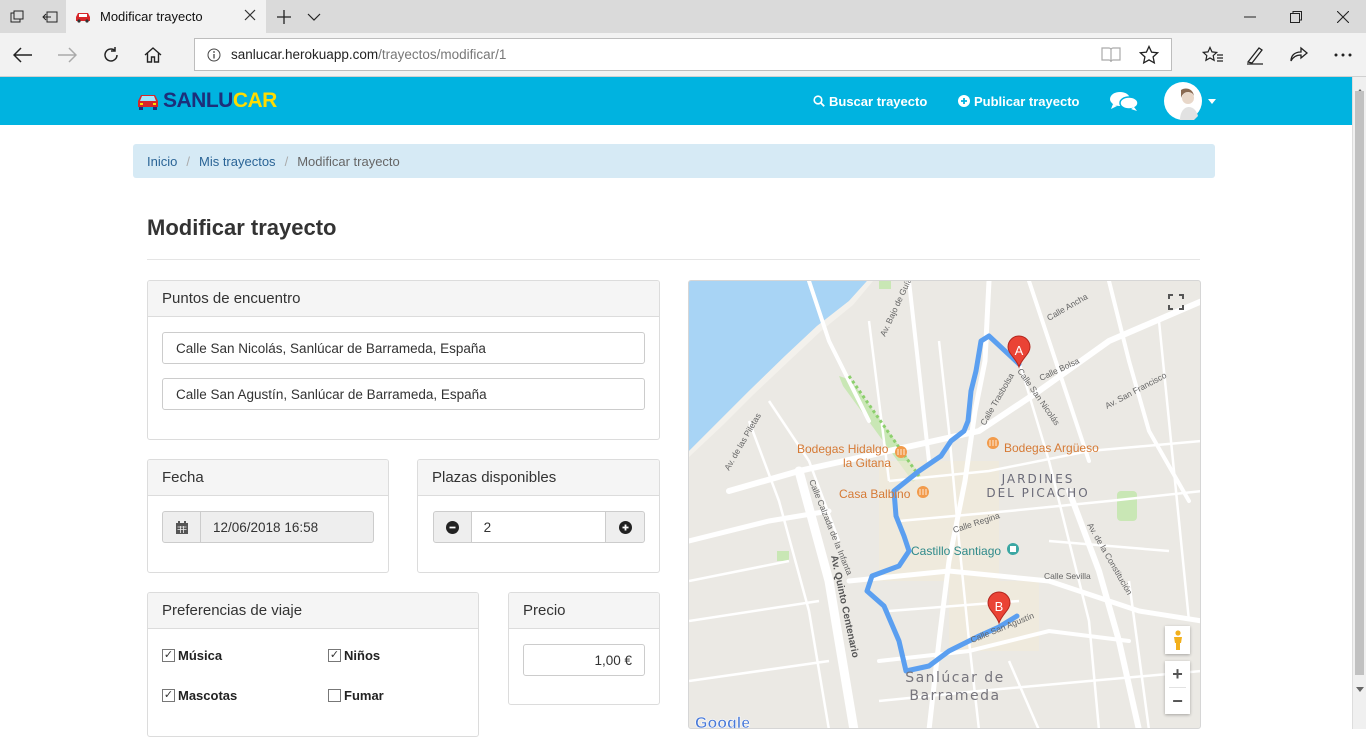 The height and width of the screenshot is (737, 1366). I want to click on minus-circle-icon, so click(452, 527).